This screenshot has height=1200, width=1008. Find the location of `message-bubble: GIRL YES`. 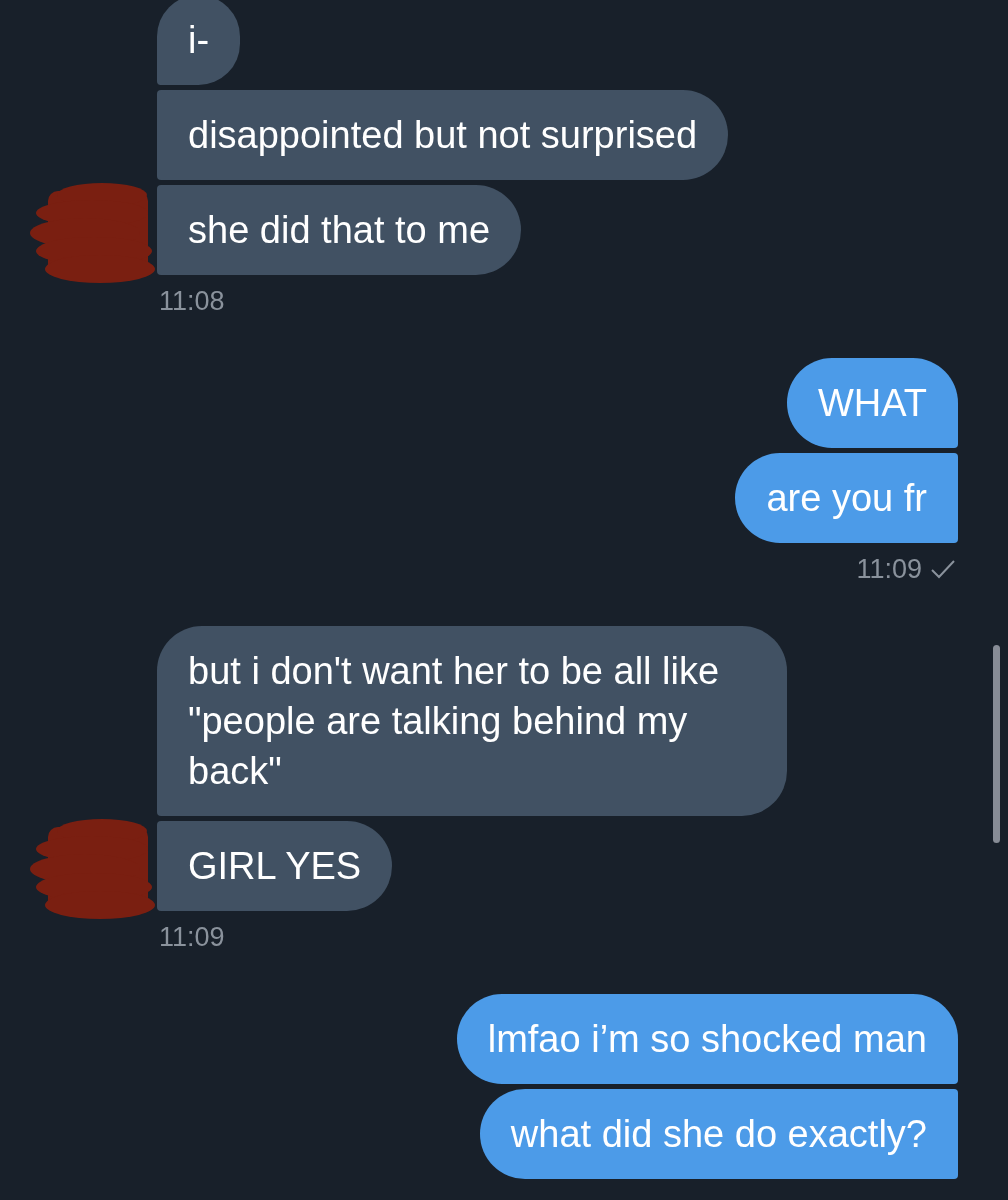

message-bubble: GIRL YES is located at coordinates (275, 866).